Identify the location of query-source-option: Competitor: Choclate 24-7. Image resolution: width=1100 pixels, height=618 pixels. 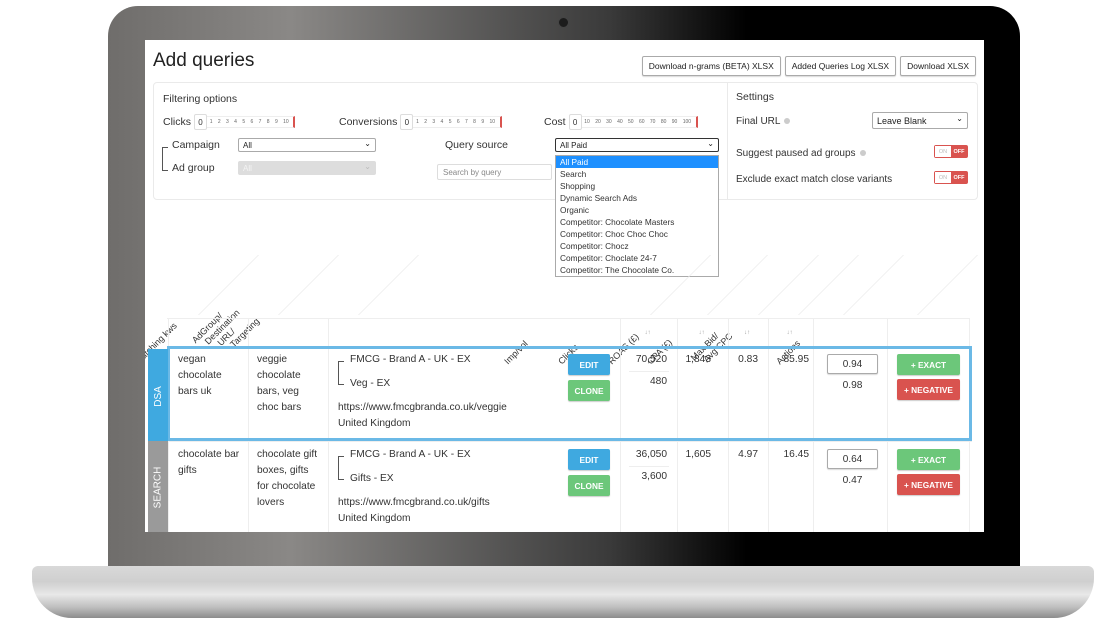
(637, 258).